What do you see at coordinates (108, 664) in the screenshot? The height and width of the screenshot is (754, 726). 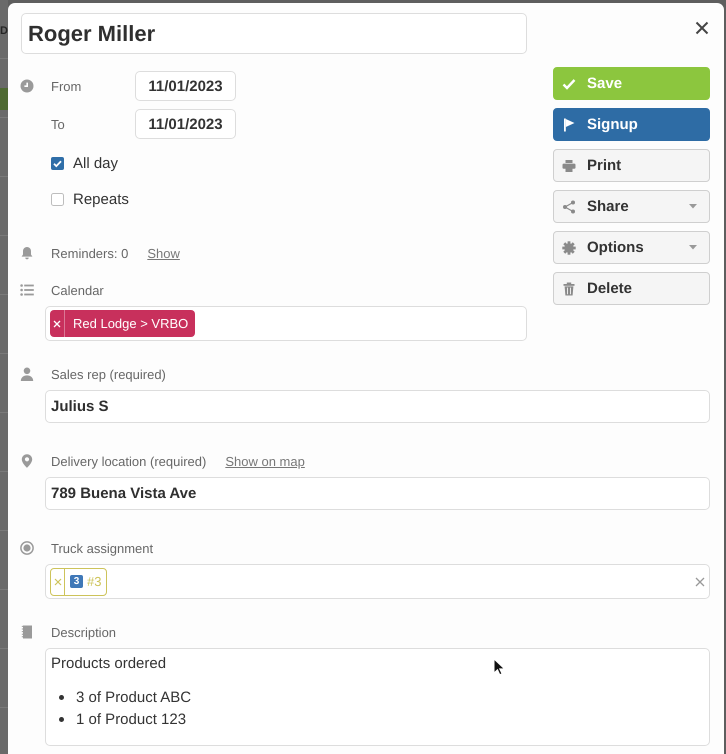 I see `description-heading: Products ordered` at bounding box center [108, 664].